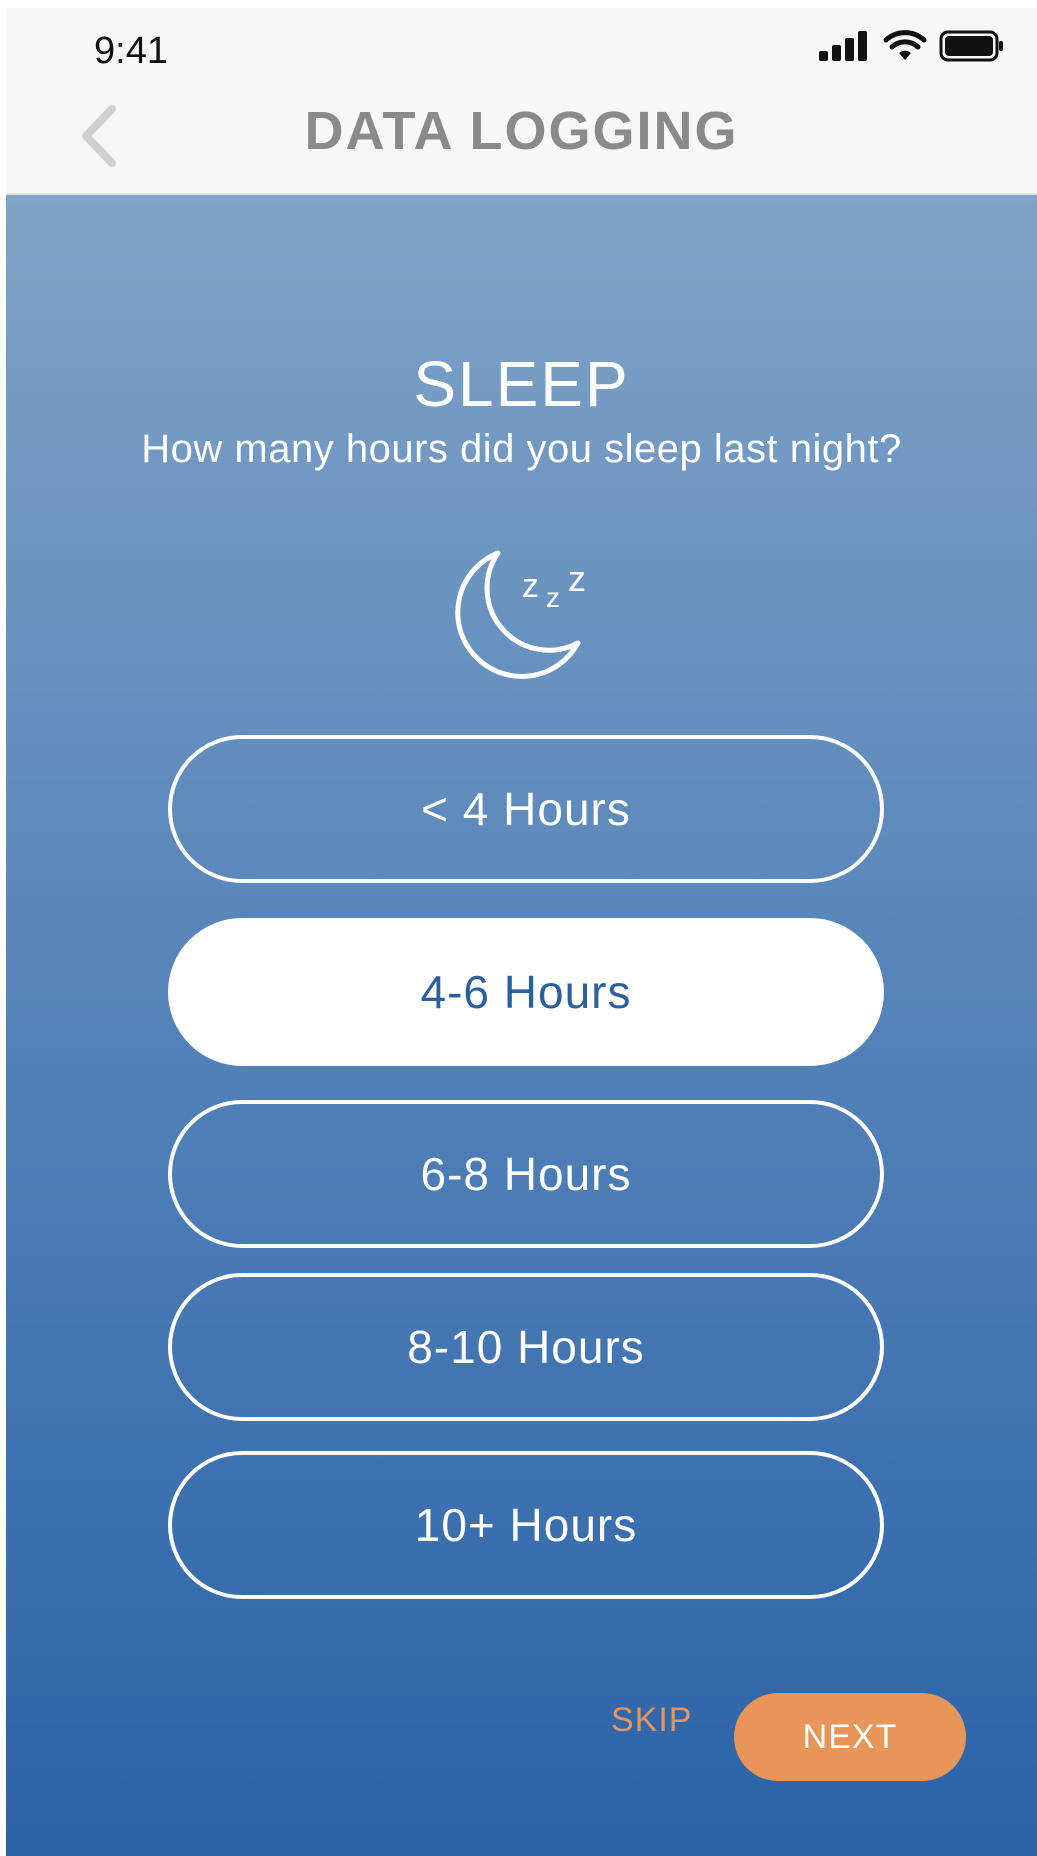  I want to click on option-4-6-hours: 4-6 Hours, so click(526, 992).